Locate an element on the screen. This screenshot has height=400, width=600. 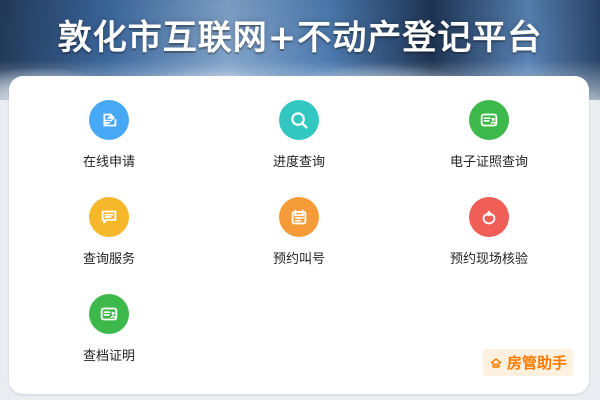
search-icon is located at coordinates (299, 120).